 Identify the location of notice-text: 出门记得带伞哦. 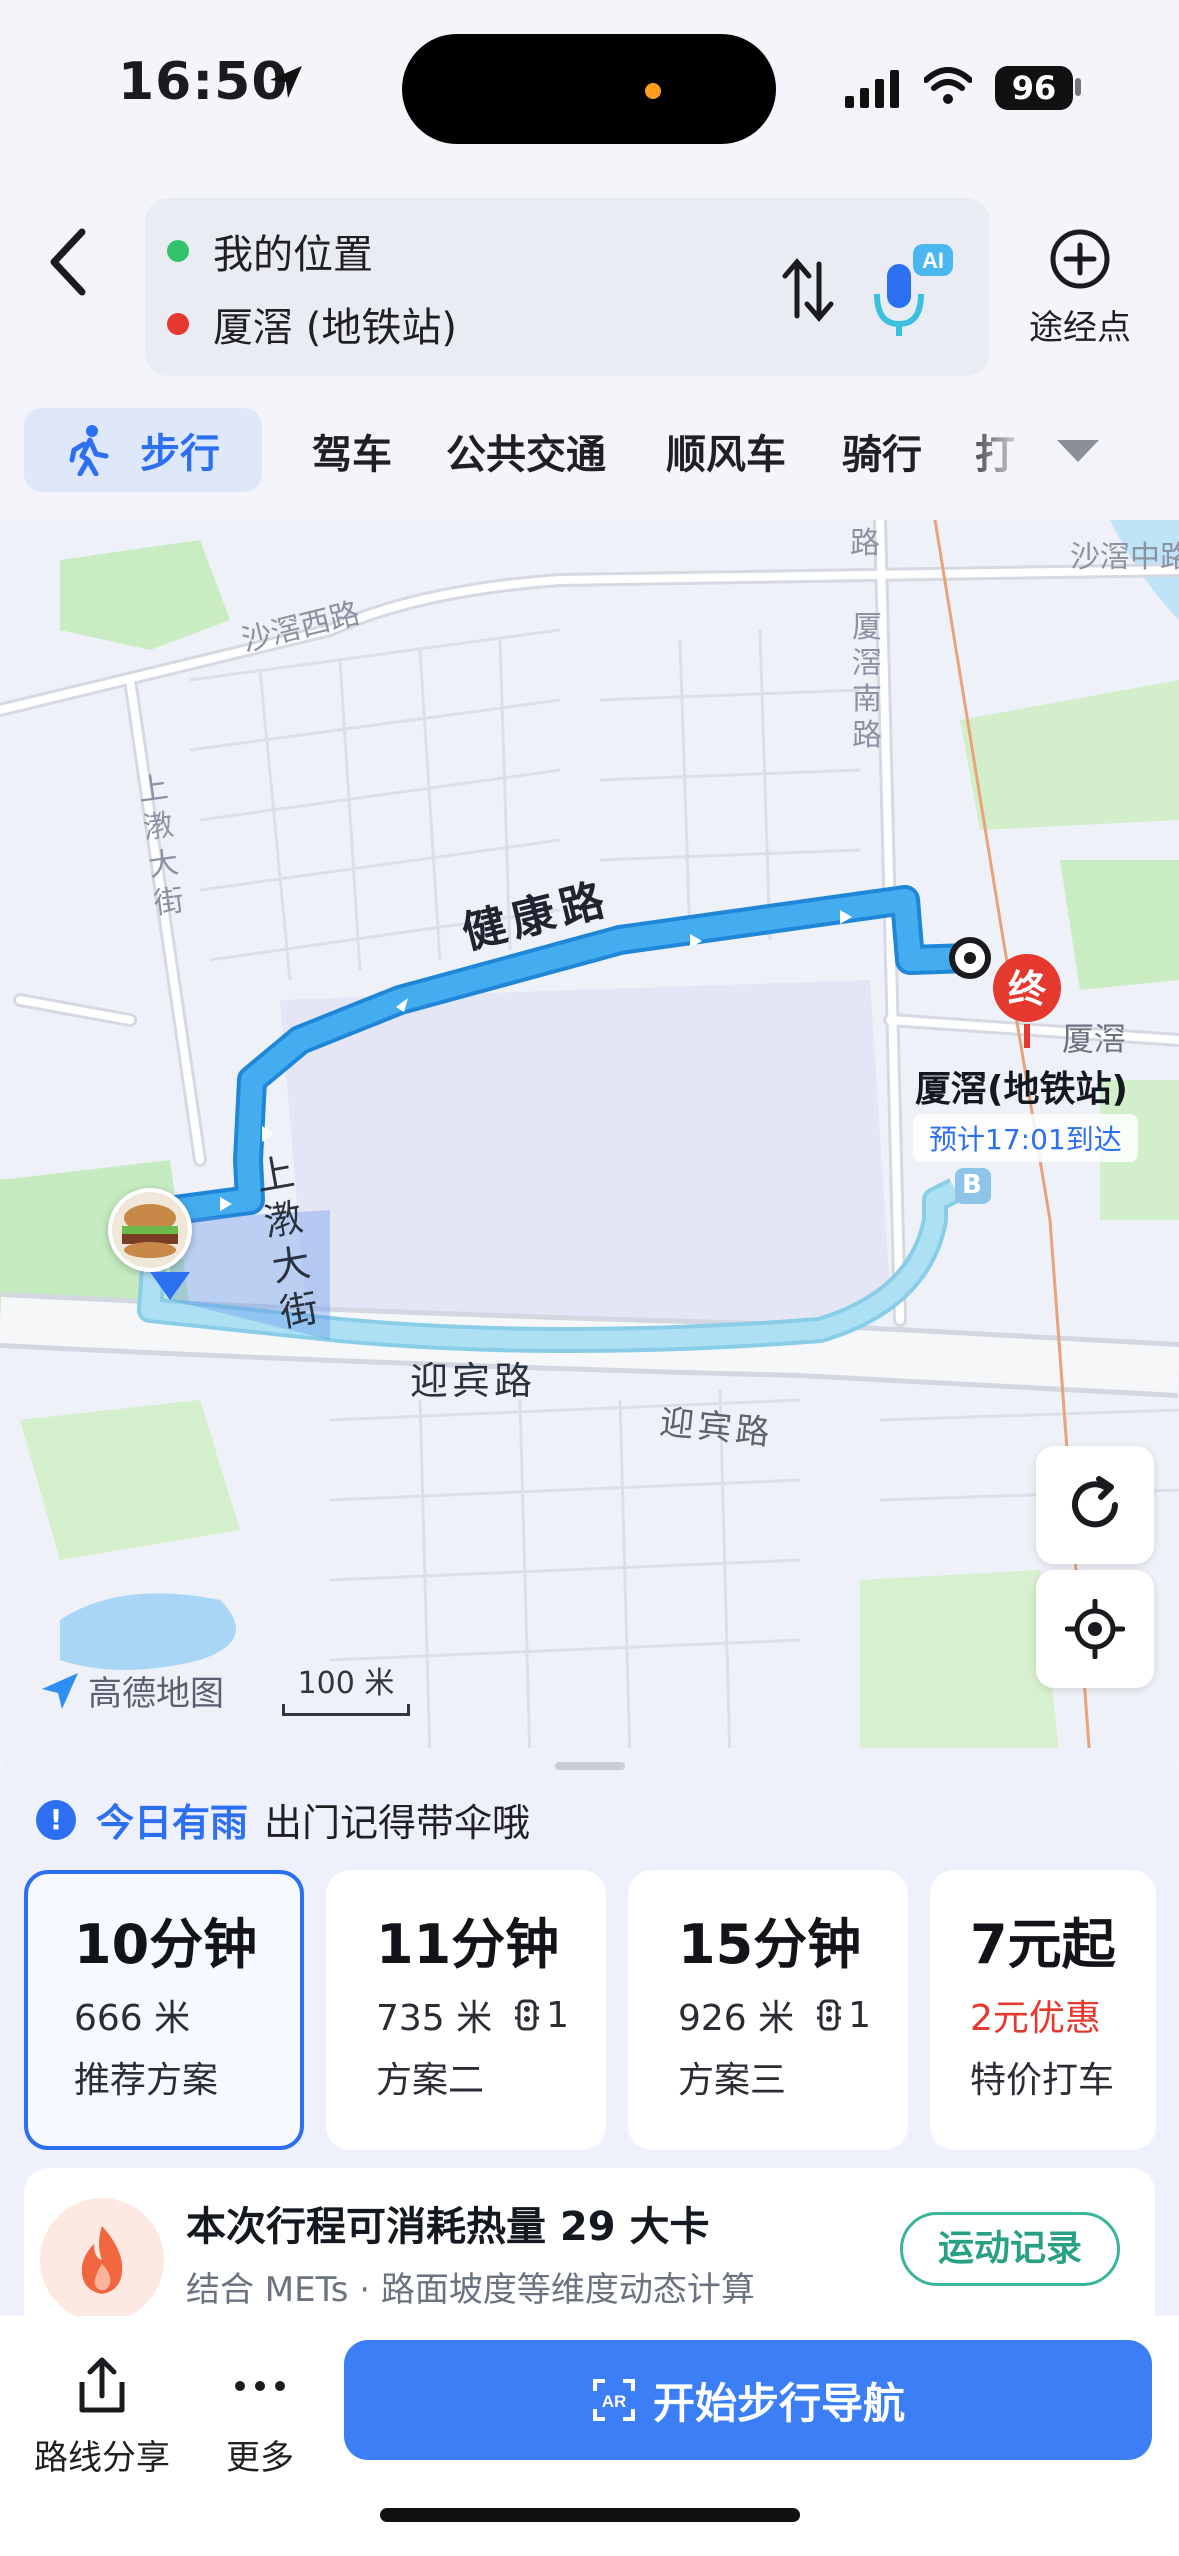
(397, 1823).